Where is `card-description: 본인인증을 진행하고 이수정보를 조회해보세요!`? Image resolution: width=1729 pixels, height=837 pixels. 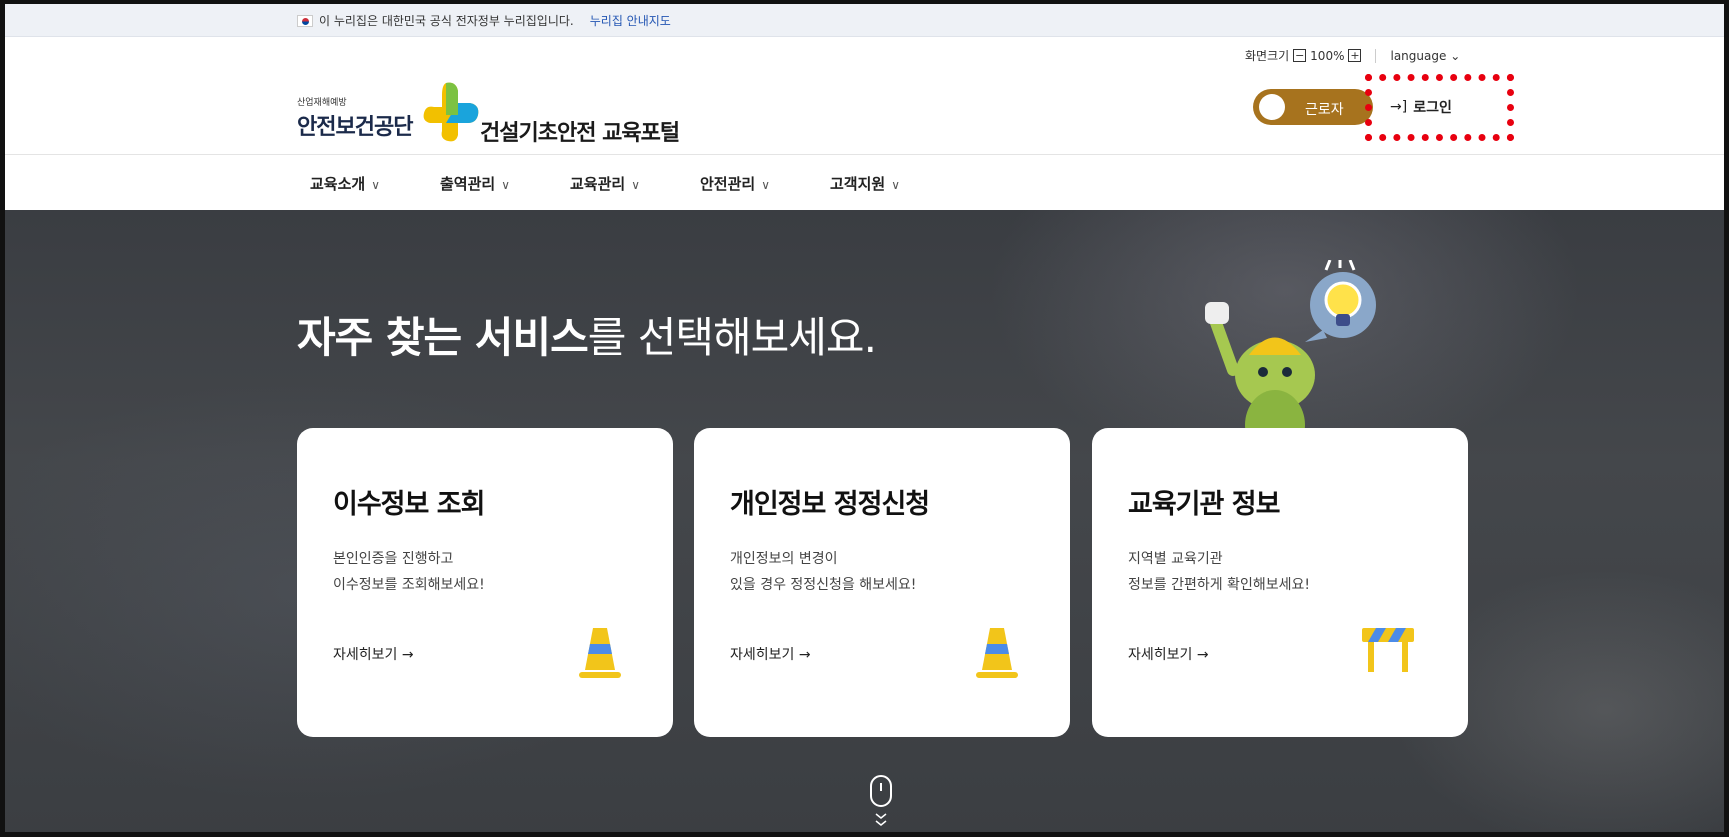
card-description: 본인인증을 진행하고 이수정보를 조회해보세요! is located at coordinates (409, 572).